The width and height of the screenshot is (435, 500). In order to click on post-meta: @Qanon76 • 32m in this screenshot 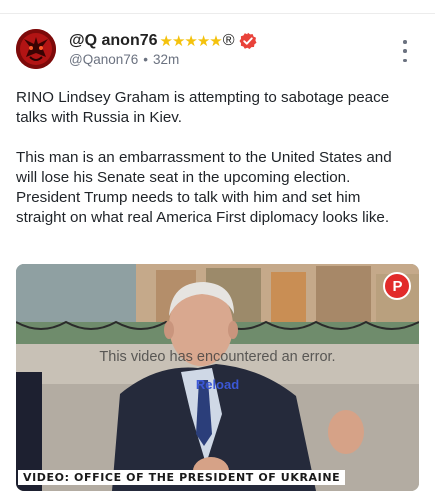, I will do `click(124, 59)`.